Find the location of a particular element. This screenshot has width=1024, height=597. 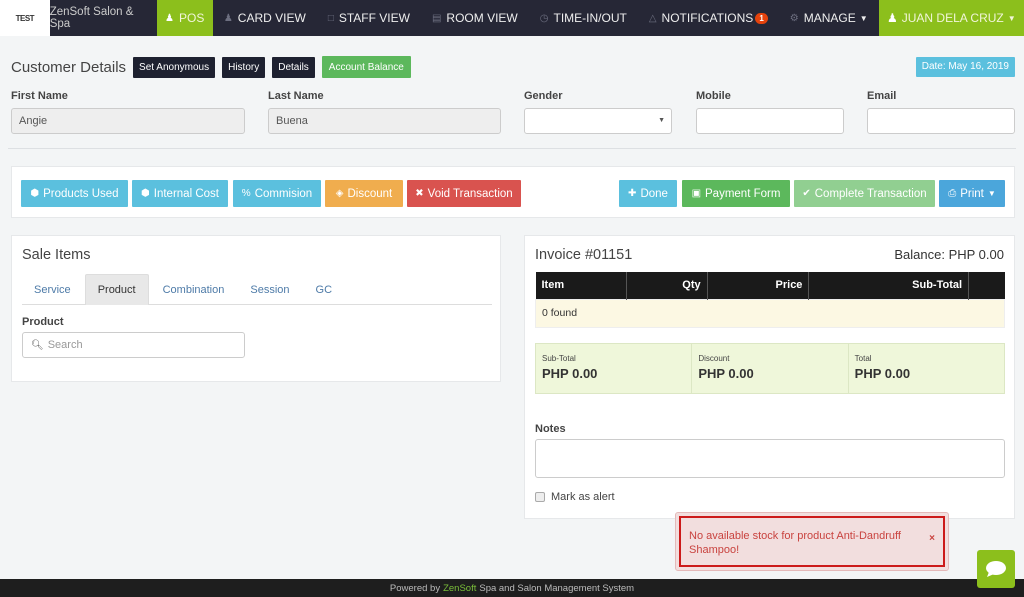

tag-icon: ◈ is located at coordinates (339, 193).